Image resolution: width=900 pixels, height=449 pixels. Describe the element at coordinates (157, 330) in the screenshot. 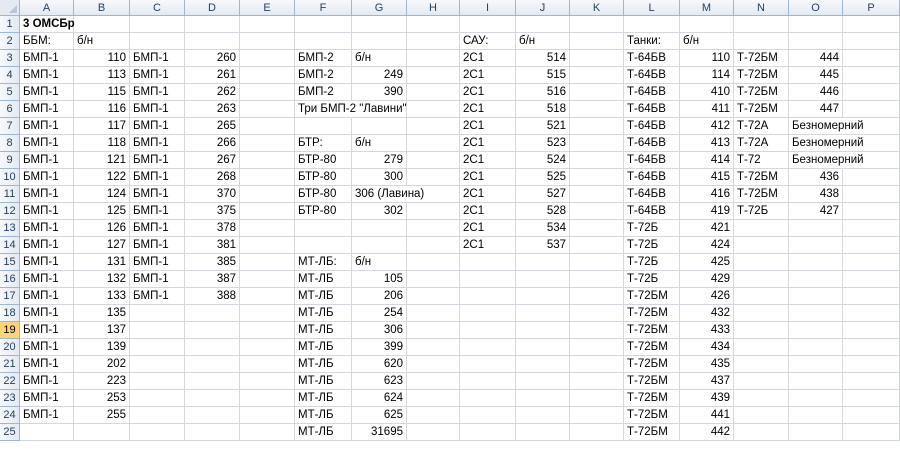

I see `cell-c19` at that location.